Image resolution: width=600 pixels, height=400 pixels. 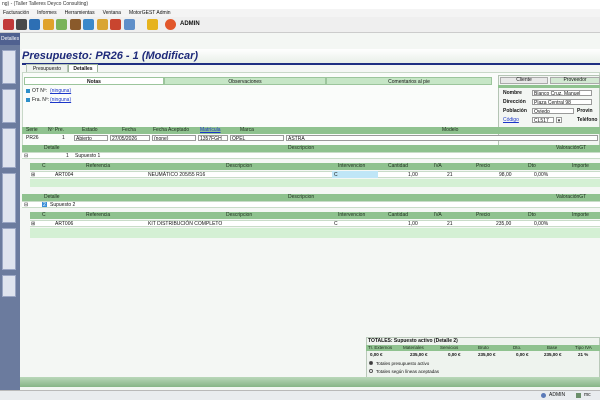 I want to click on document-icon, so click(x=48, y=24).